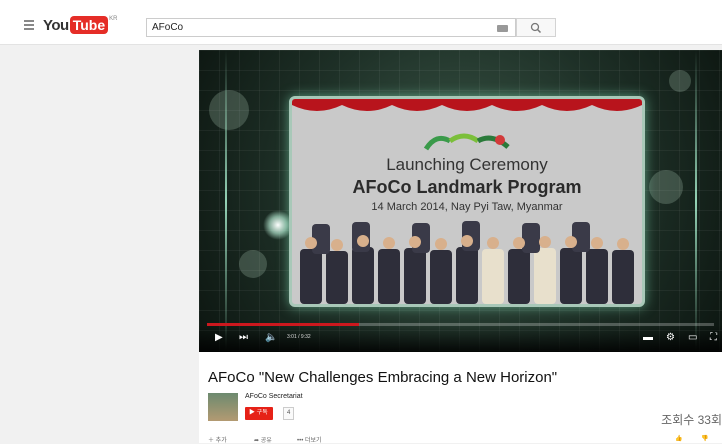  Describe the element at coordinates (168, 27) in the screenshot. I see `search-query: AFoCo` at that location.